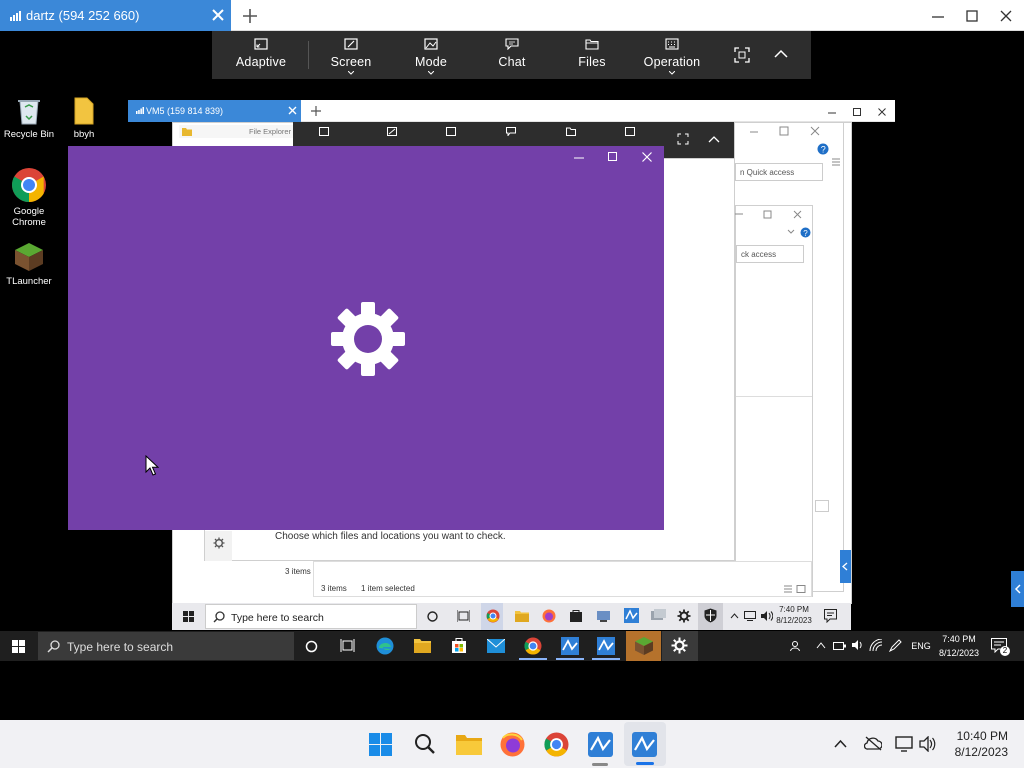 The height and width of the screenshot is (768, 1024). I want to click on inner-side-handle, so click(845, 566).